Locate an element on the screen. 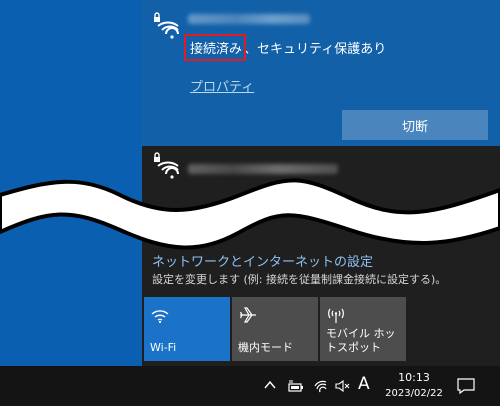 This screenshot has width=500, height=406. mobile-hotspot-tile: モバイル ホットスポット is located at coordinates (363, 329).